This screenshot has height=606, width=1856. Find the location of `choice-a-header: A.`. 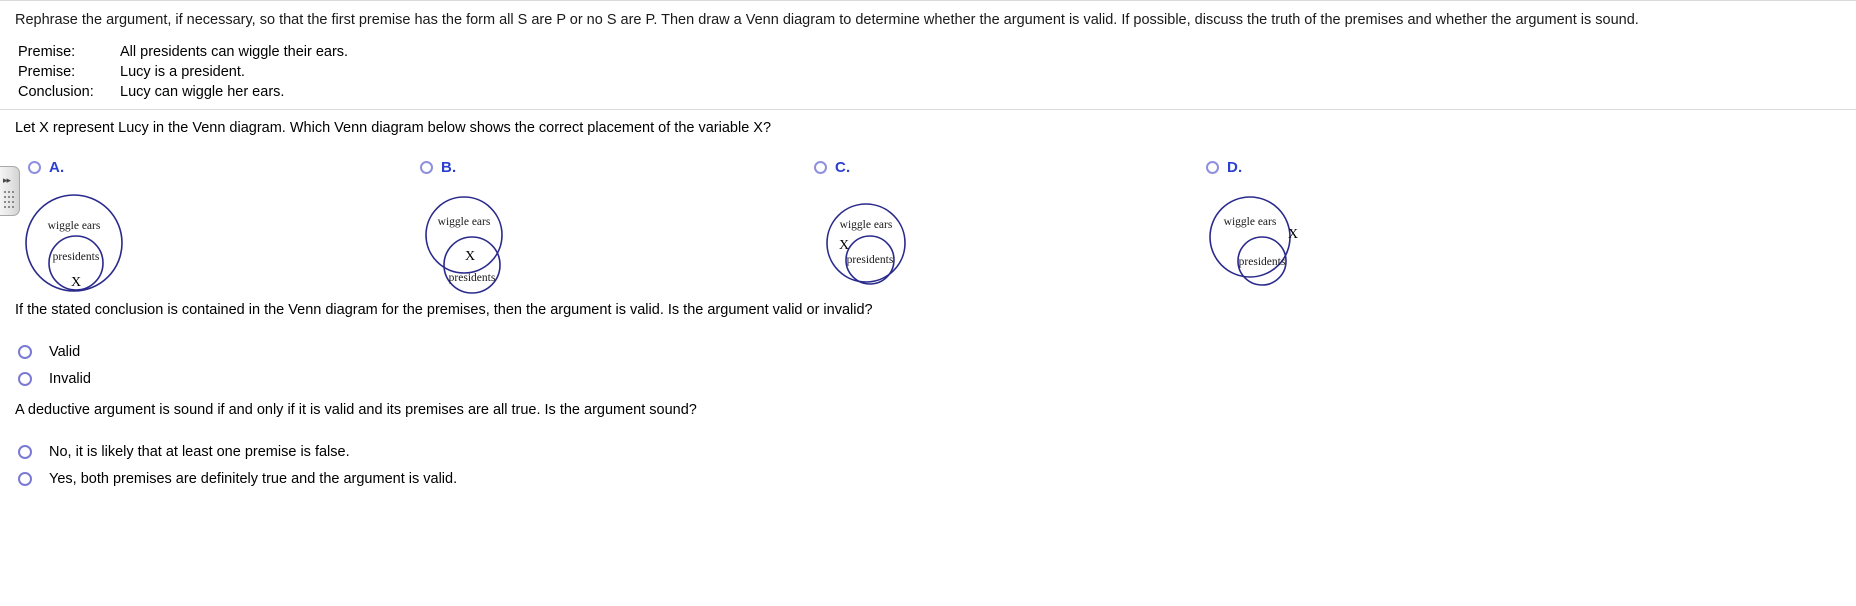

choice-a-header: A. is located at coordinates (46, 167).